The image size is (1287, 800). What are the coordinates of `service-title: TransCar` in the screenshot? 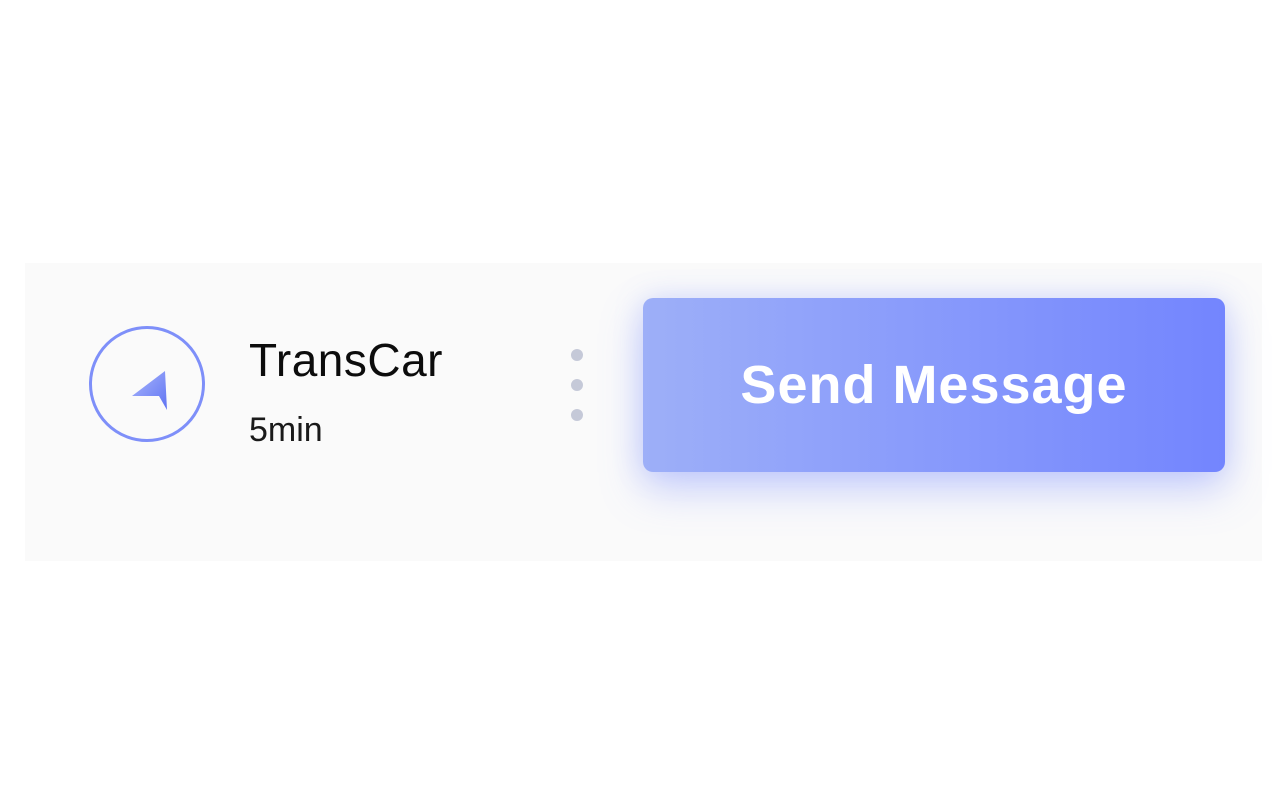 It's located at (346, 360).